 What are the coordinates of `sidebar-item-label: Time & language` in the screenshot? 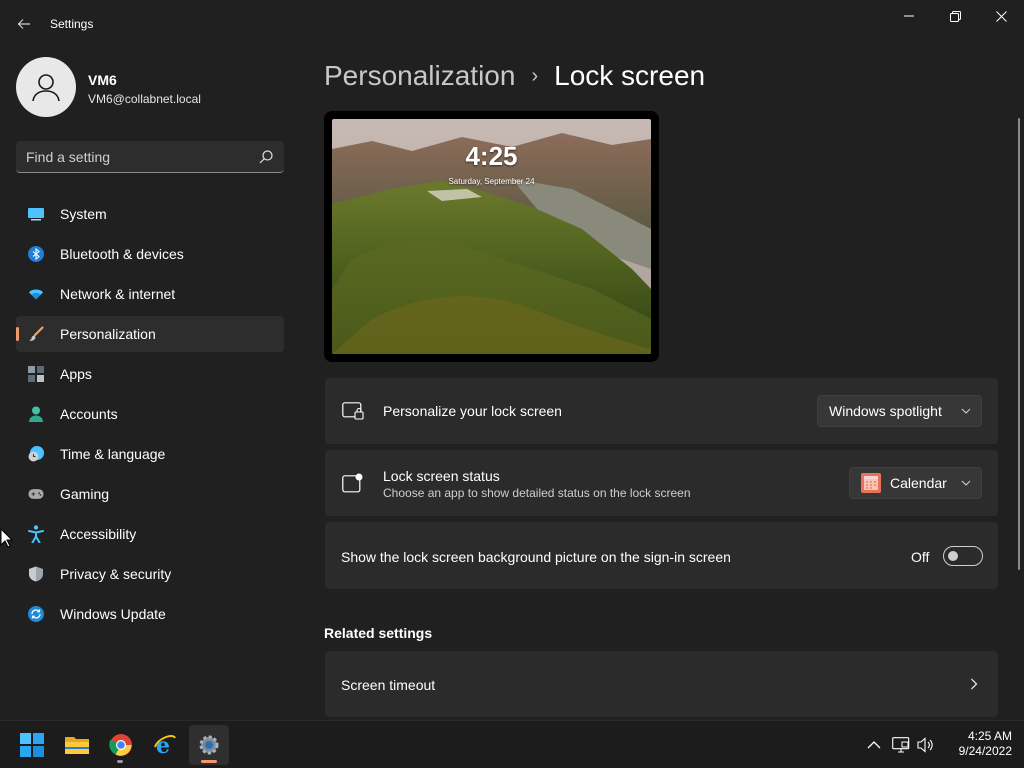 It's located at (113, 454).